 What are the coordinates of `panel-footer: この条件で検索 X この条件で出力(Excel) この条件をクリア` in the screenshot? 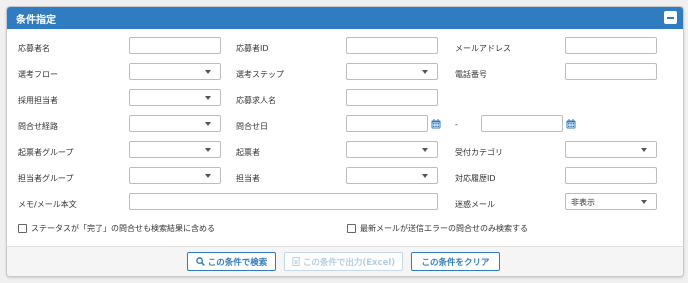 It's located at (345, 261).